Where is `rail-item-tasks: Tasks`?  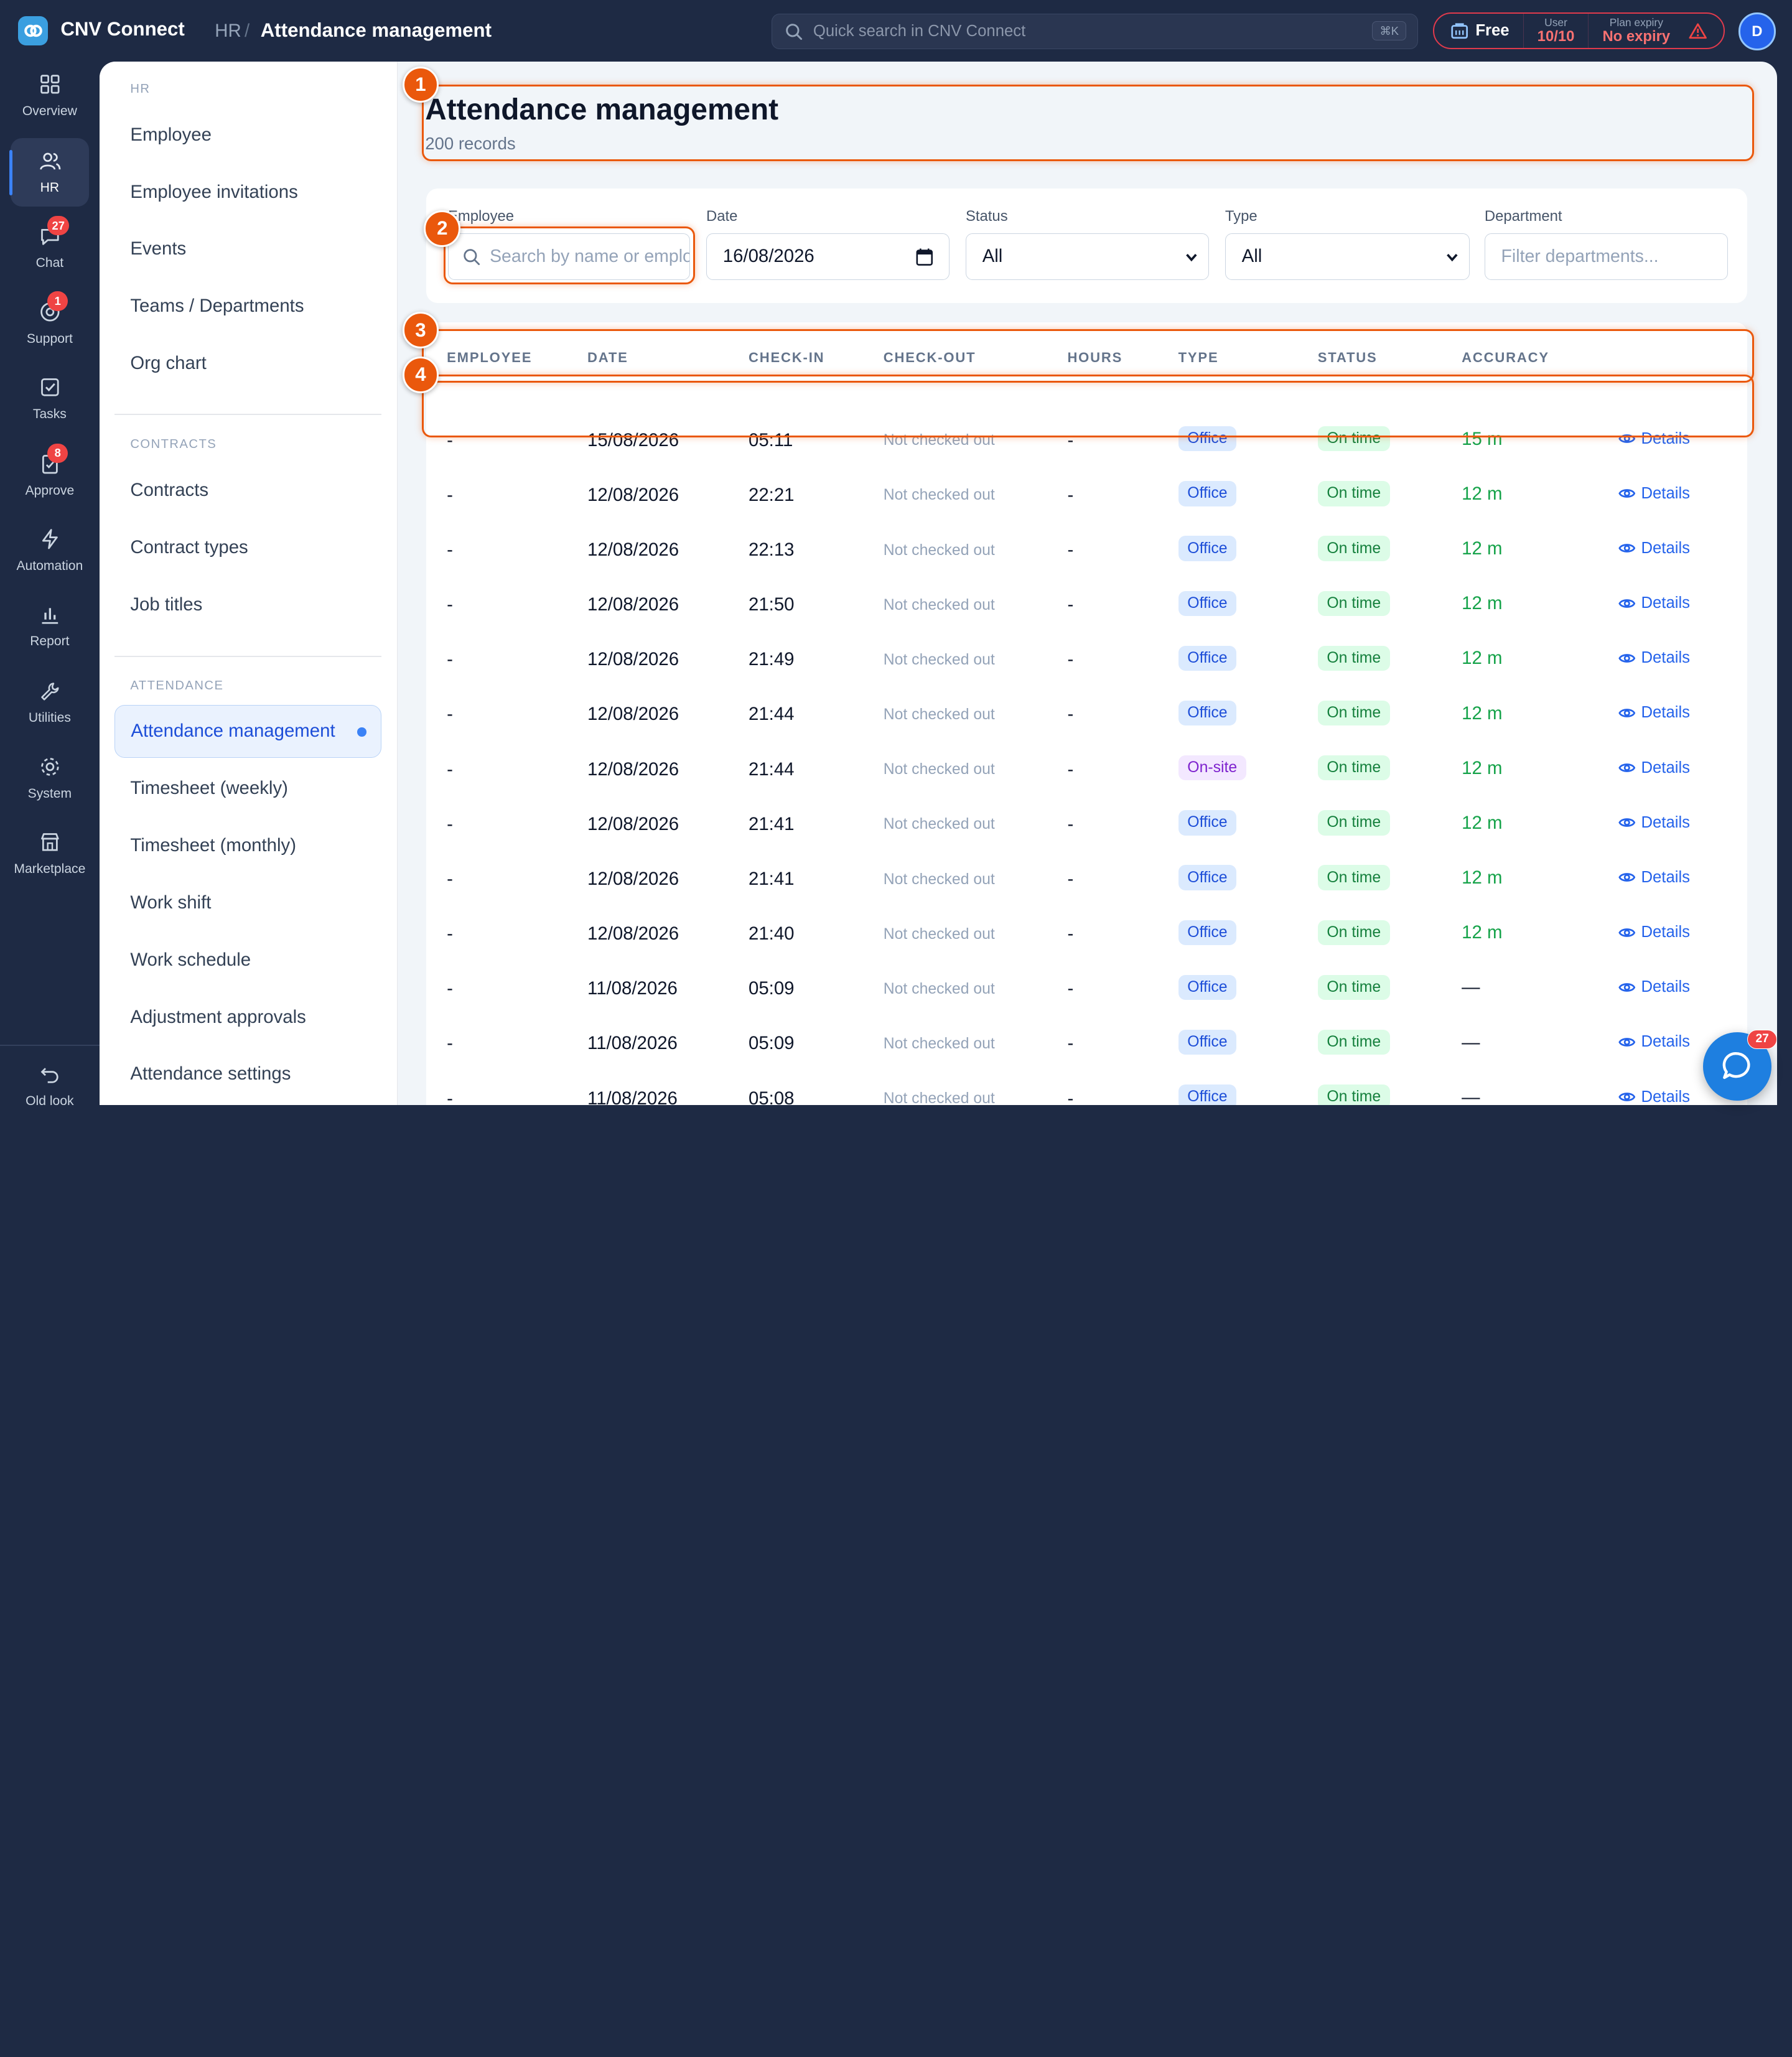
rail-item-tasks: Tasks is located at coordinates (51, 399).